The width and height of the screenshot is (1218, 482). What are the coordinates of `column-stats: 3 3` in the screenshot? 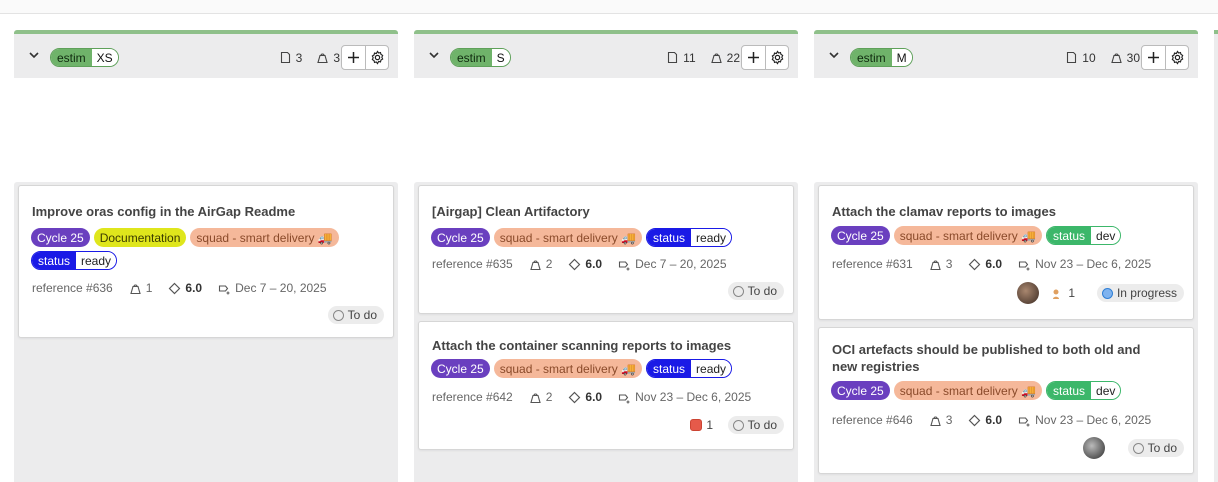 It's located at (309, 57).